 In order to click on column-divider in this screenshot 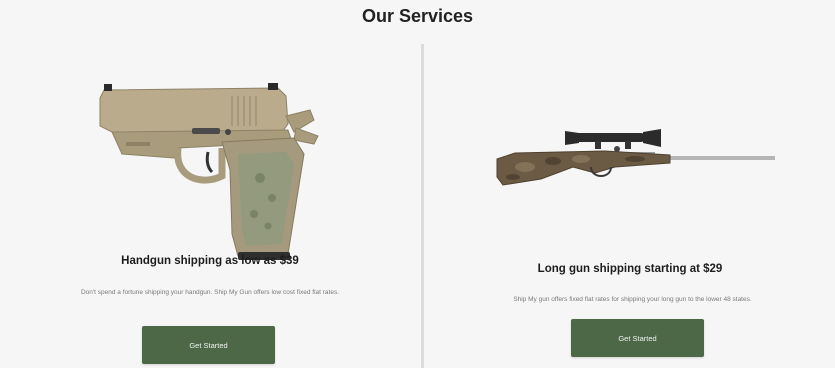, I will do `click(422, 206)`.